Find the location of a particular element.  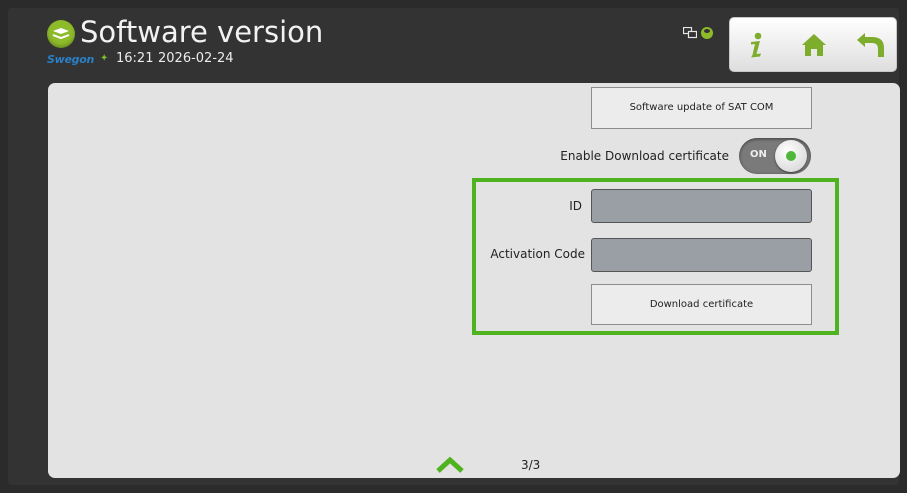

home-icon is located at coordinates (814, 45).